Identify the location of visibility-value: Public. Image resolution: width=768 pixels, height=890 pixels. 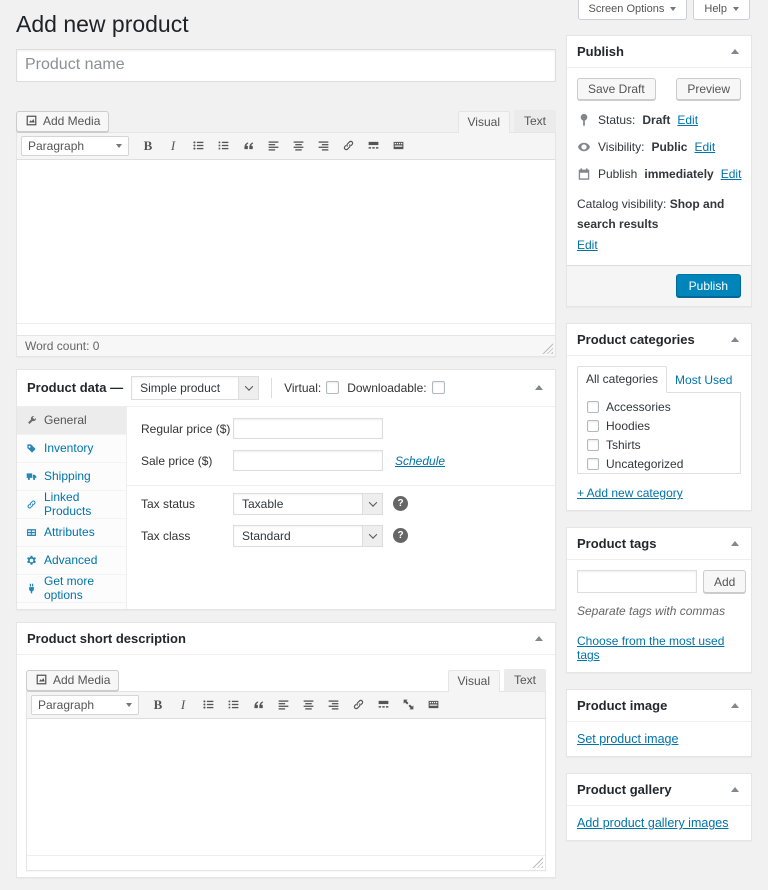
(669, 147).